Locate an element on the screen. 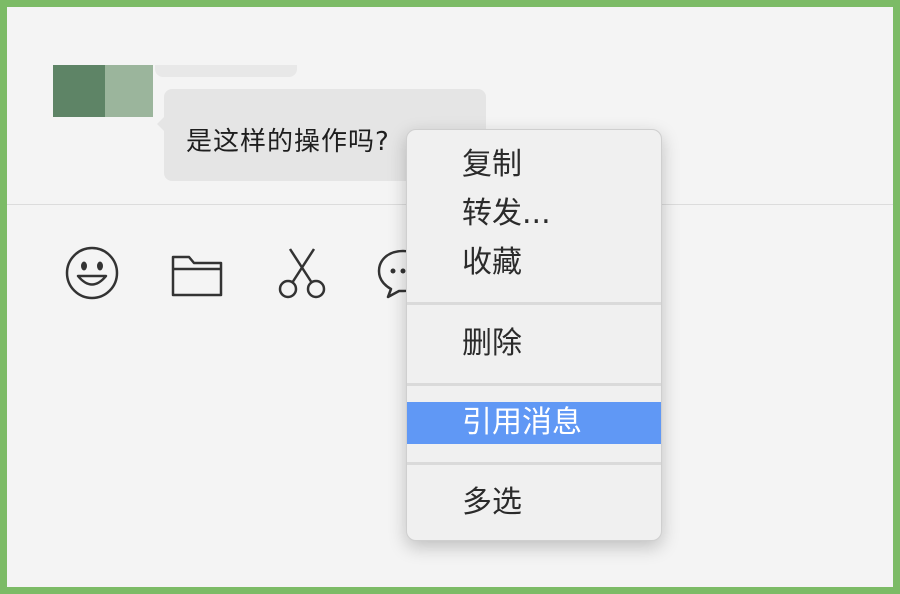  menu-item-delete: 删除 is located at coordinates (534, 344).